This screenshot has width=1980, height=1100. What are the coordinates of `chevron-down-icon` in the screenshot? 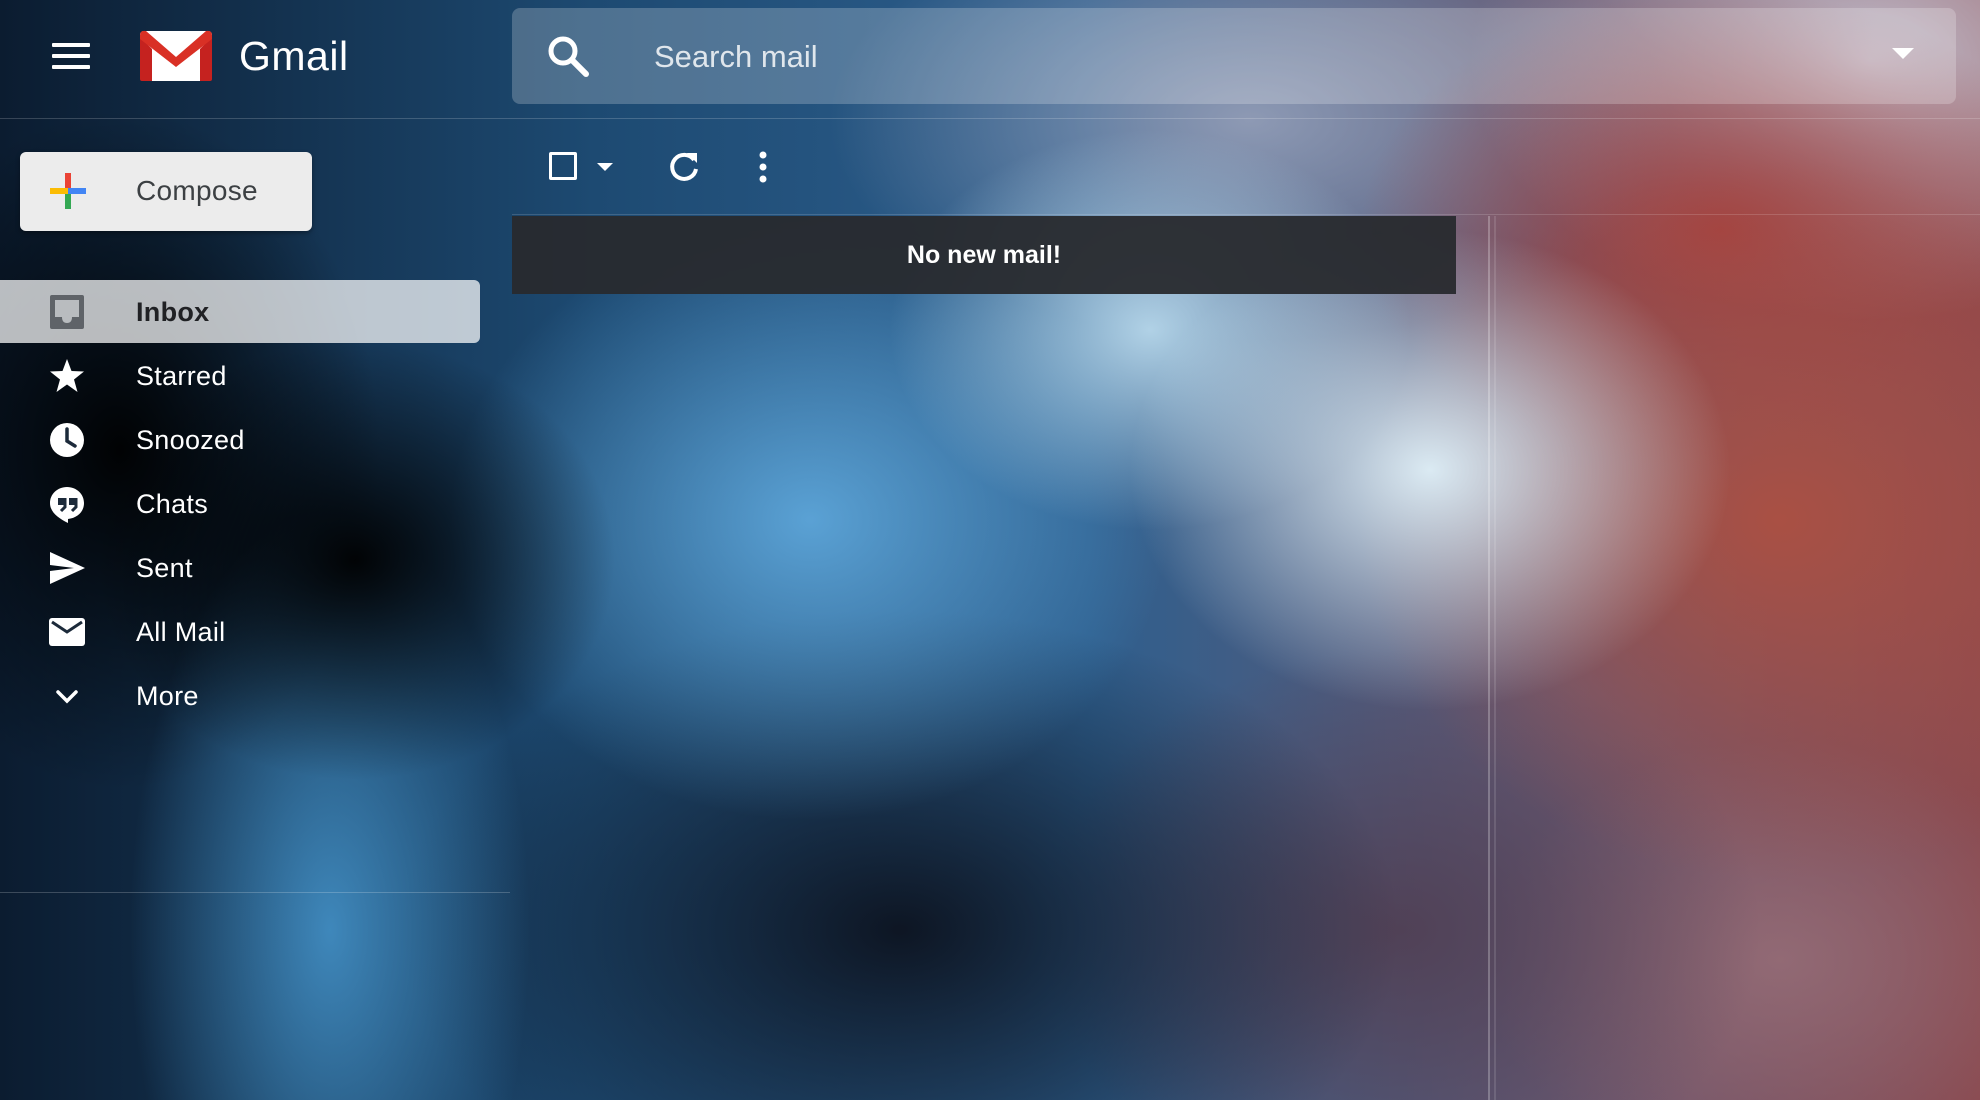 It's located at (67, 697).